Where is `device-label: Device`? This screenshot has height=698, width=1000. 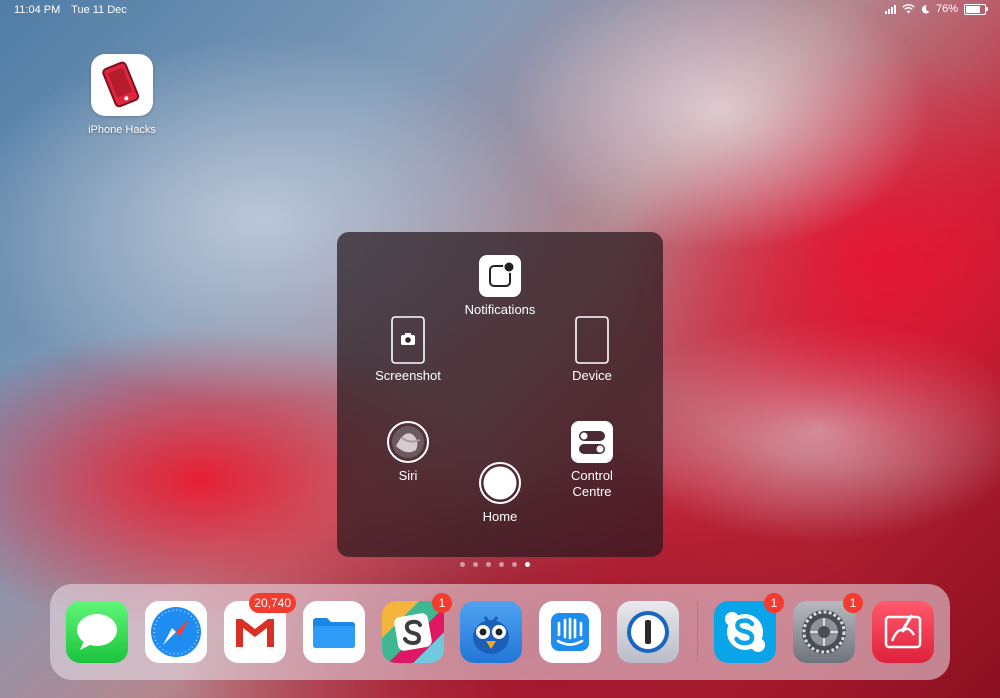
device-label: Device is located at coordinates (592, 375).